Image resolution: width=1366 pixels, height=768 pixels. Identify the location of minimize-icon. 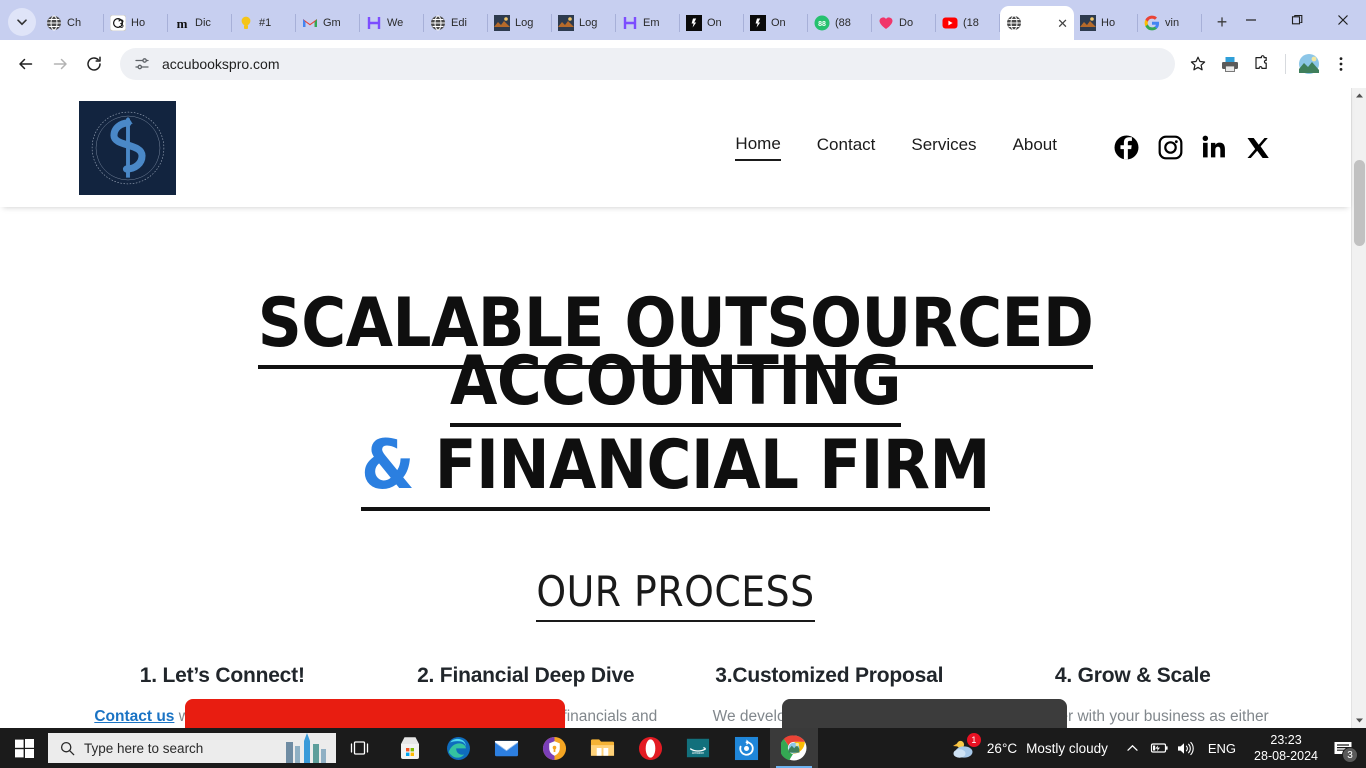
(1251, 20).